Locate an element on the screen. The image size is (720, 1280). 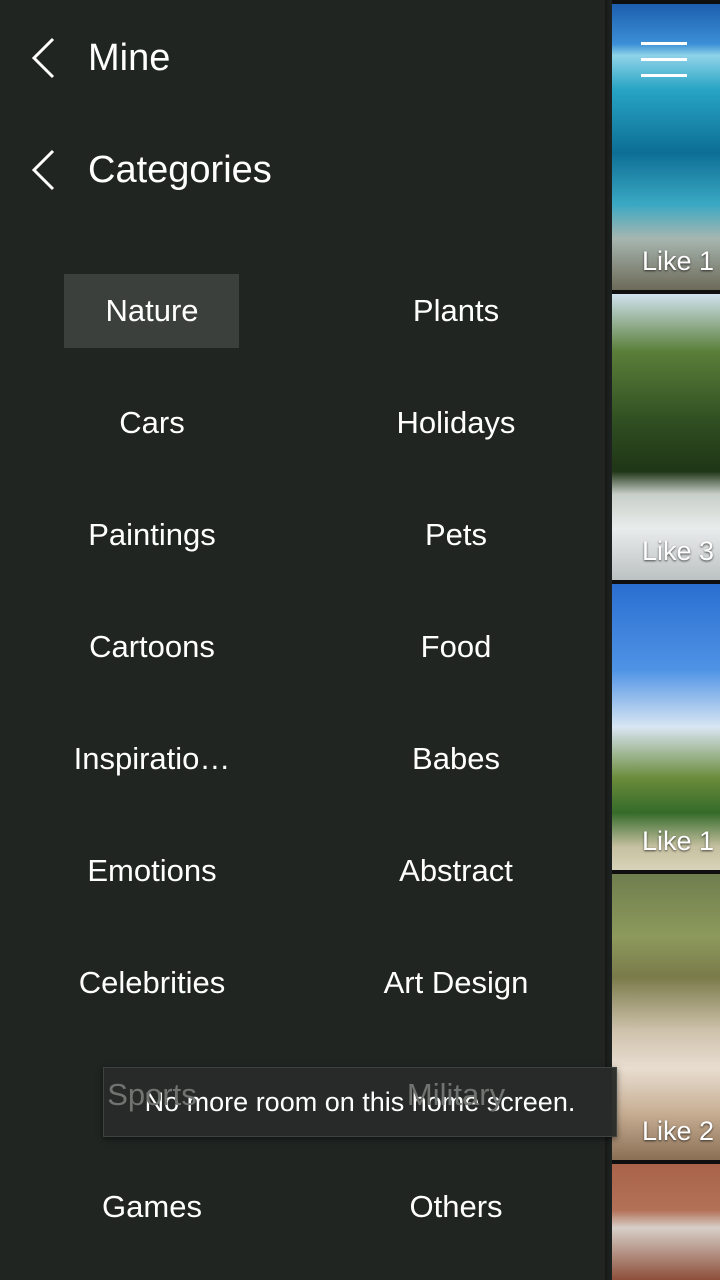
like-count: Like 3 is located at coordinates (678, 551).